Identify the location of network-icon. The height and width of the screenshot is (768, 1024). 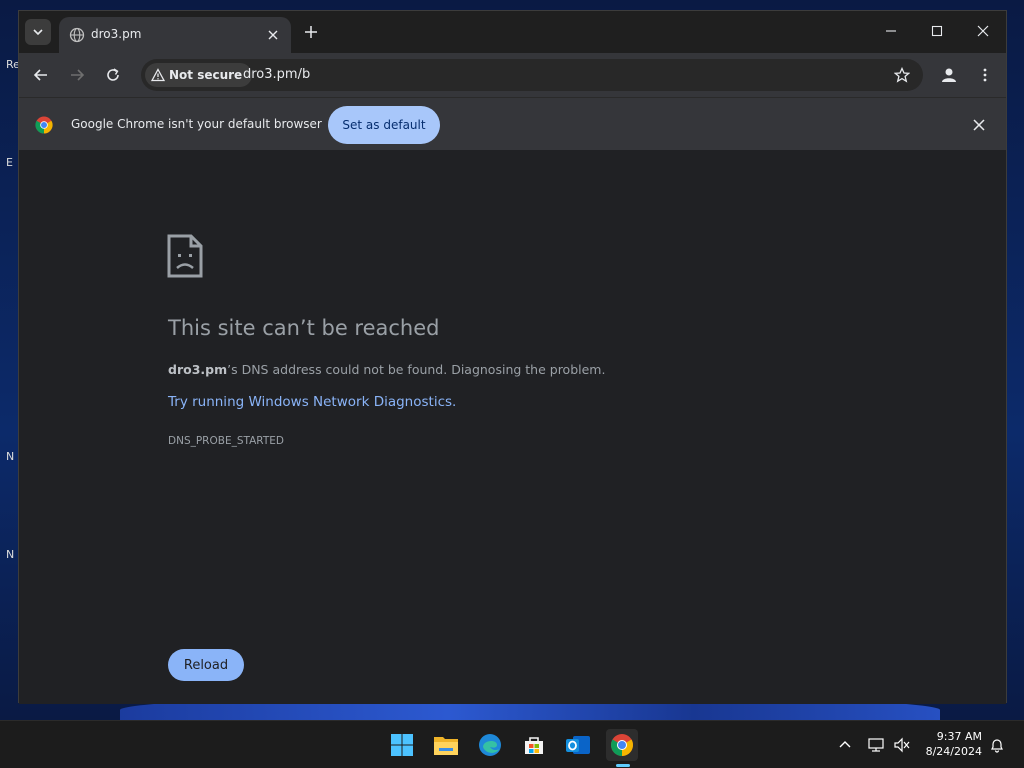
(876, 745).